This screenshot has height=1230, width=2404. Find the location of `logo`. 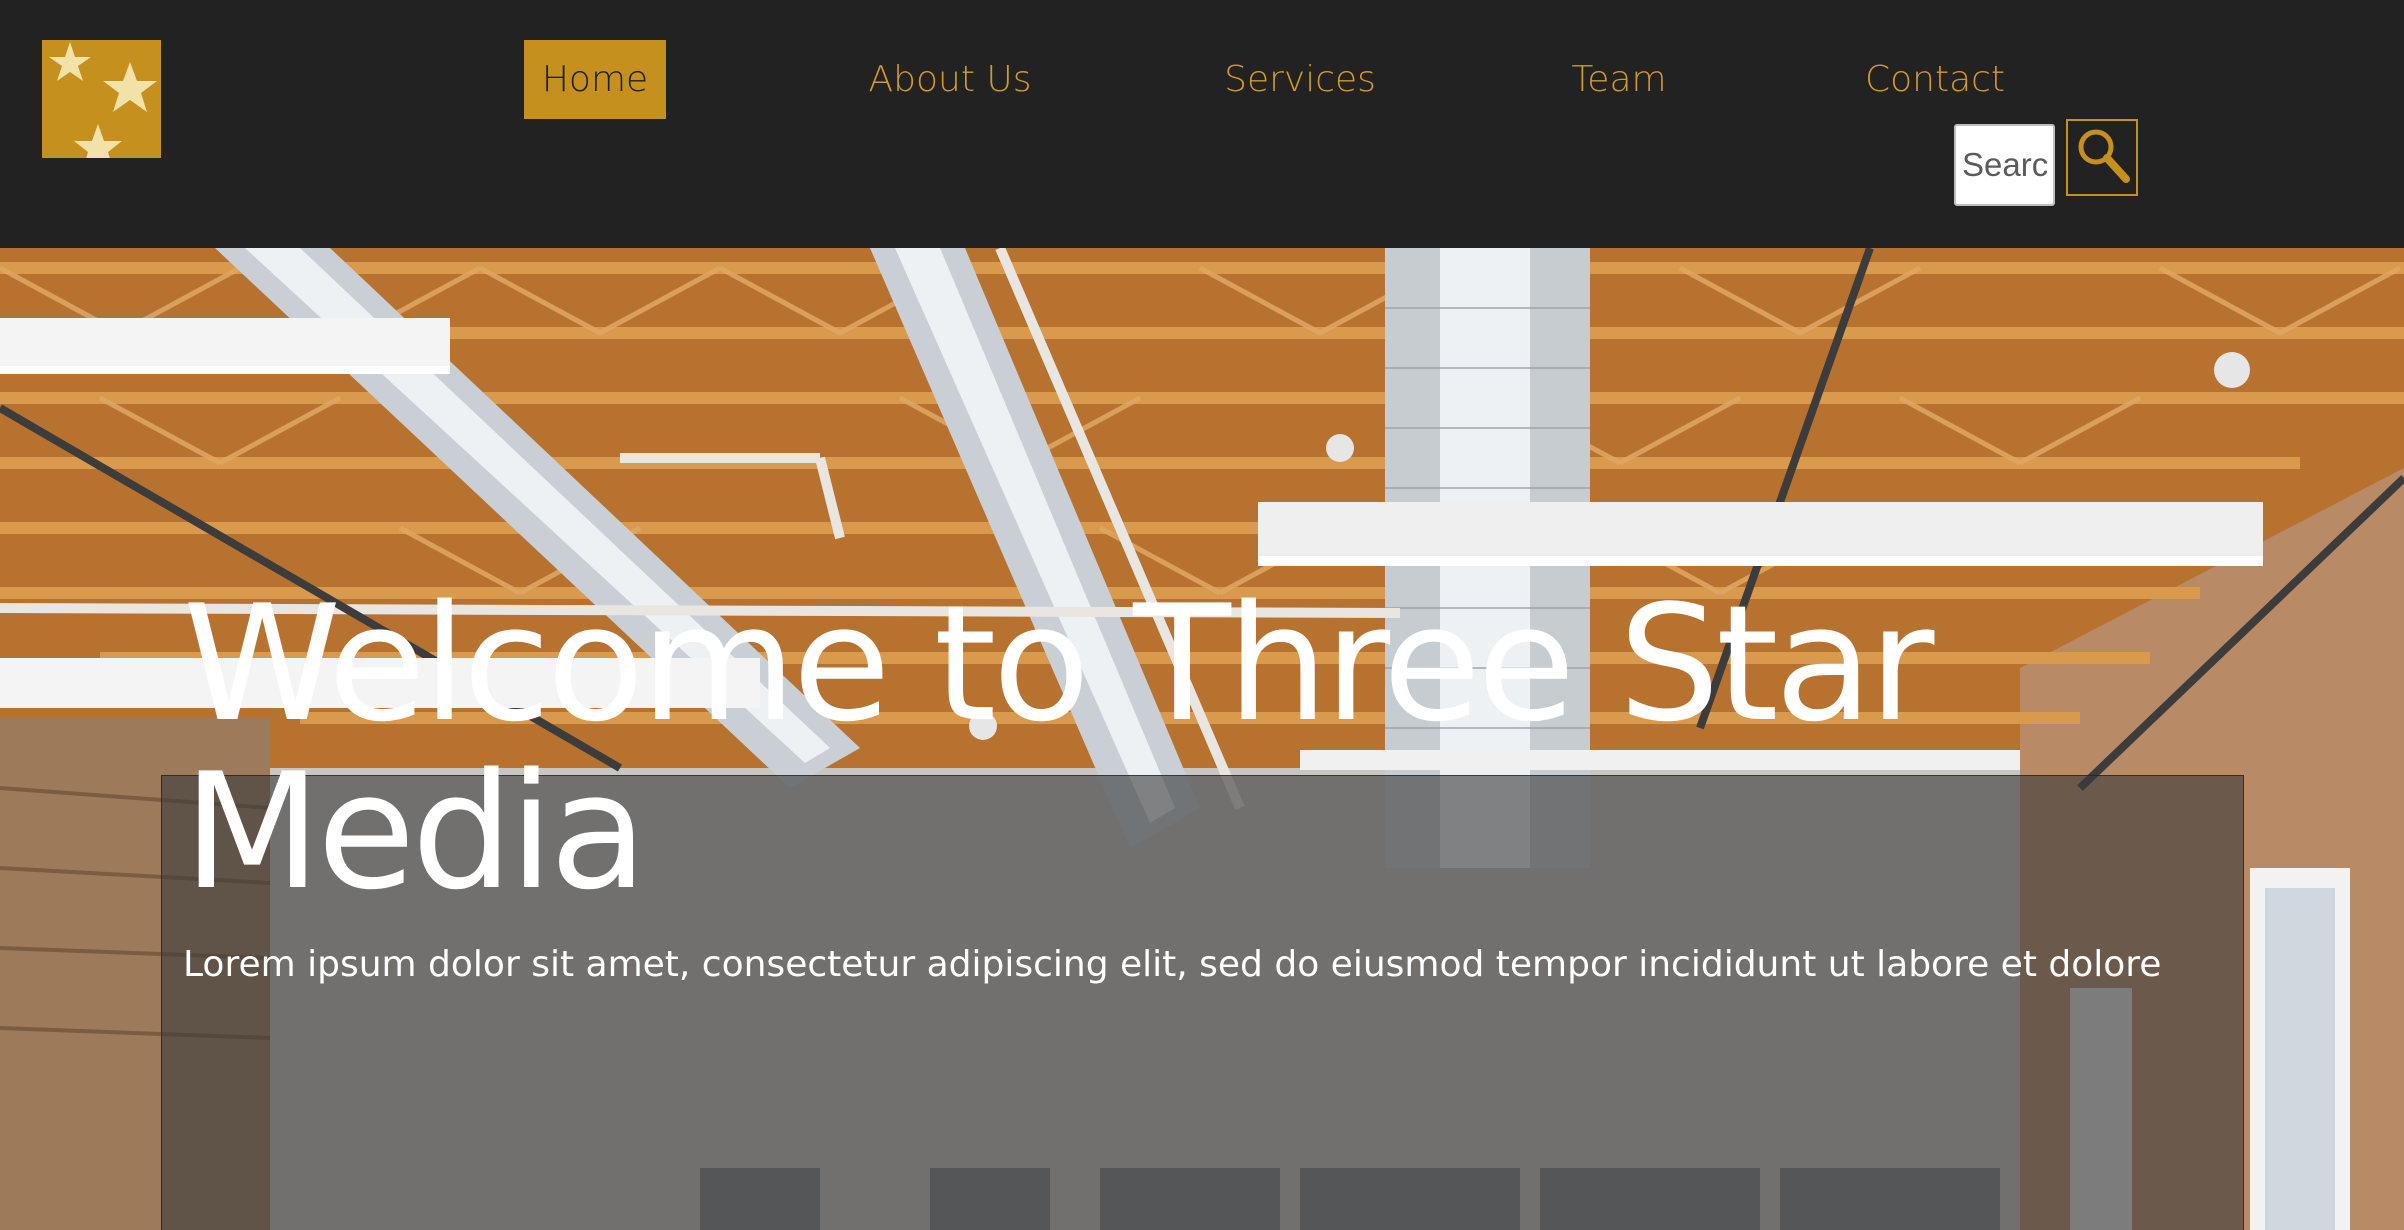

logo is located at coordinates (101, 99).